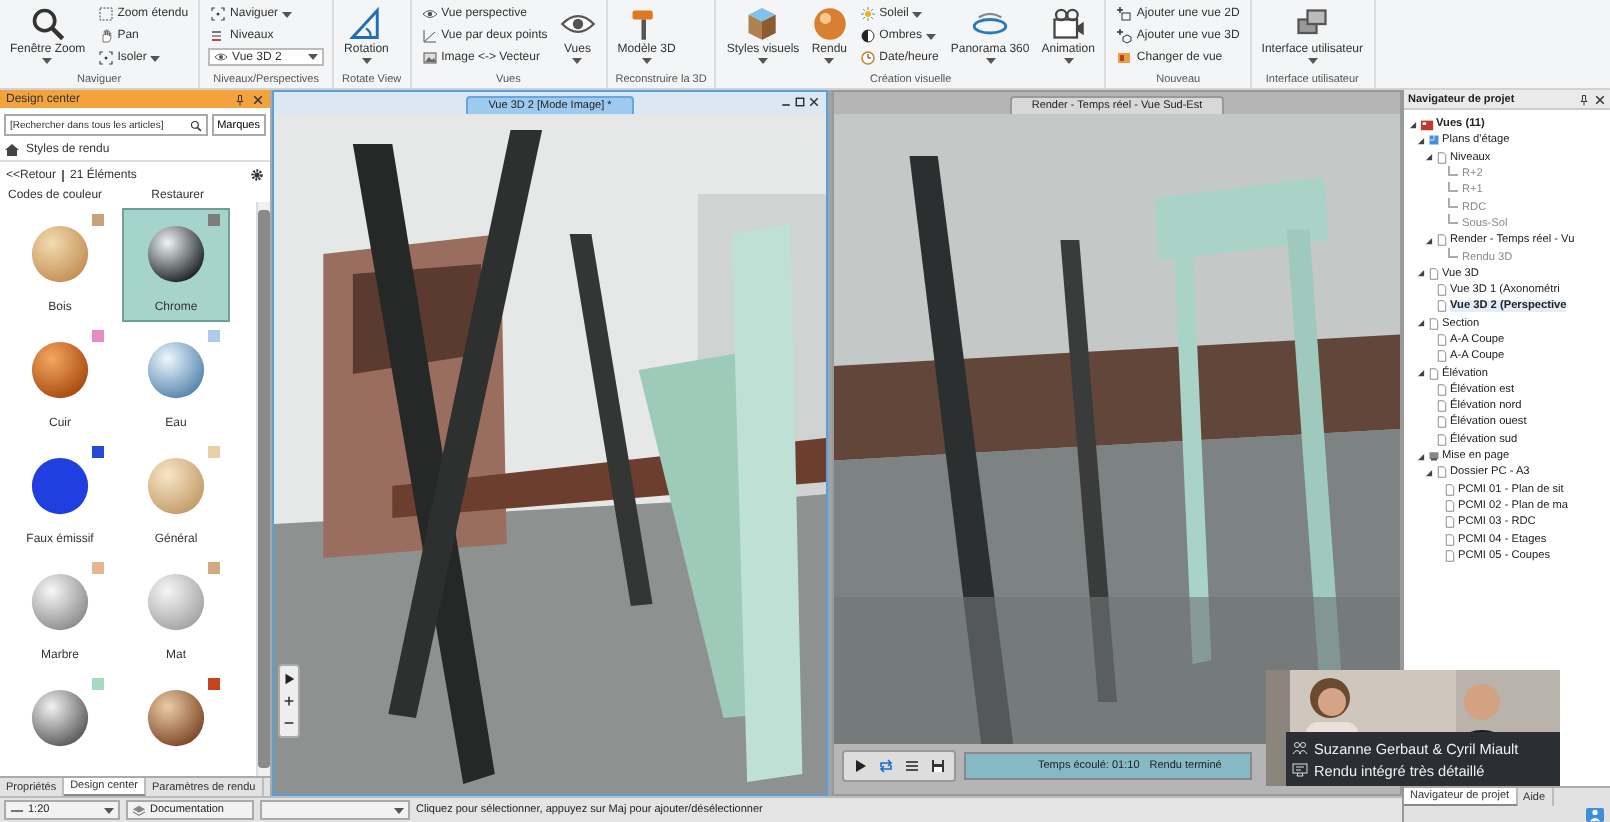  I want to click on scrollbar, so click(263, 489).